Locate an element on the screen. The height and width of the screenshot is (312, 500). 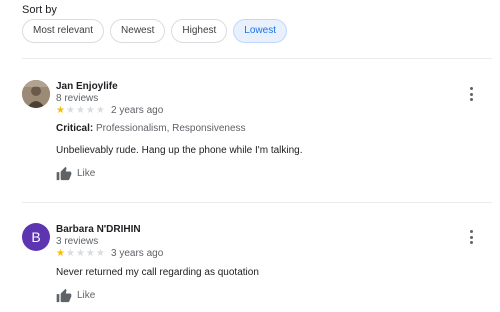
sort-chips: Most relevant Newest Highest Lowest is located at coordinates (154, 31).